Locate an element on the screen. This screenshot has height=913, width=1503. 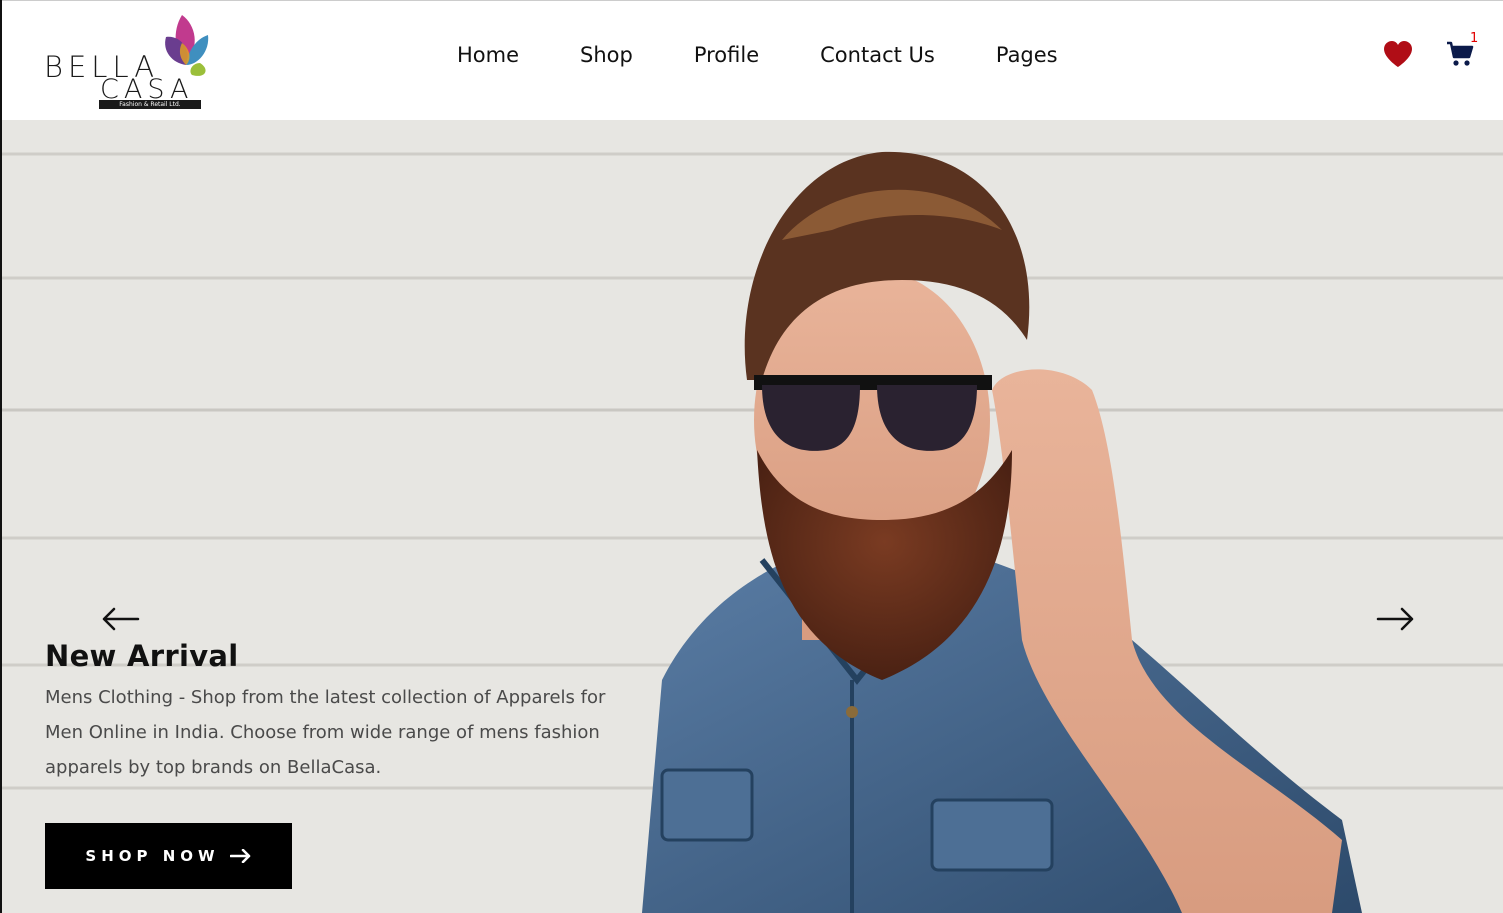
shop-now-button: SHOP NOW is located at coordinates (168, 856).